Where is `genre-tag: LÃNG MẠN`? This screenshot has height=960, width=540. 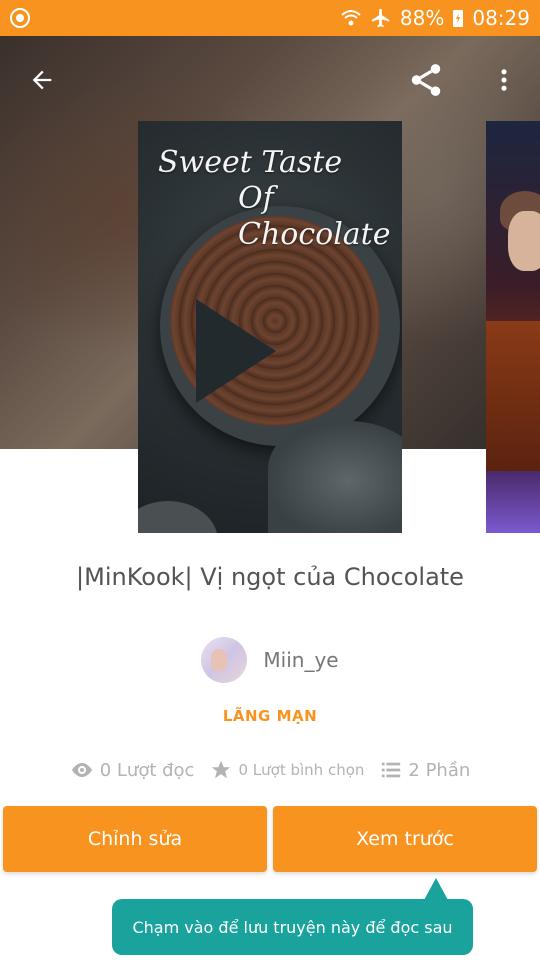
genre-tag: LÃNG MẠN is located at coordinates (270, 716).